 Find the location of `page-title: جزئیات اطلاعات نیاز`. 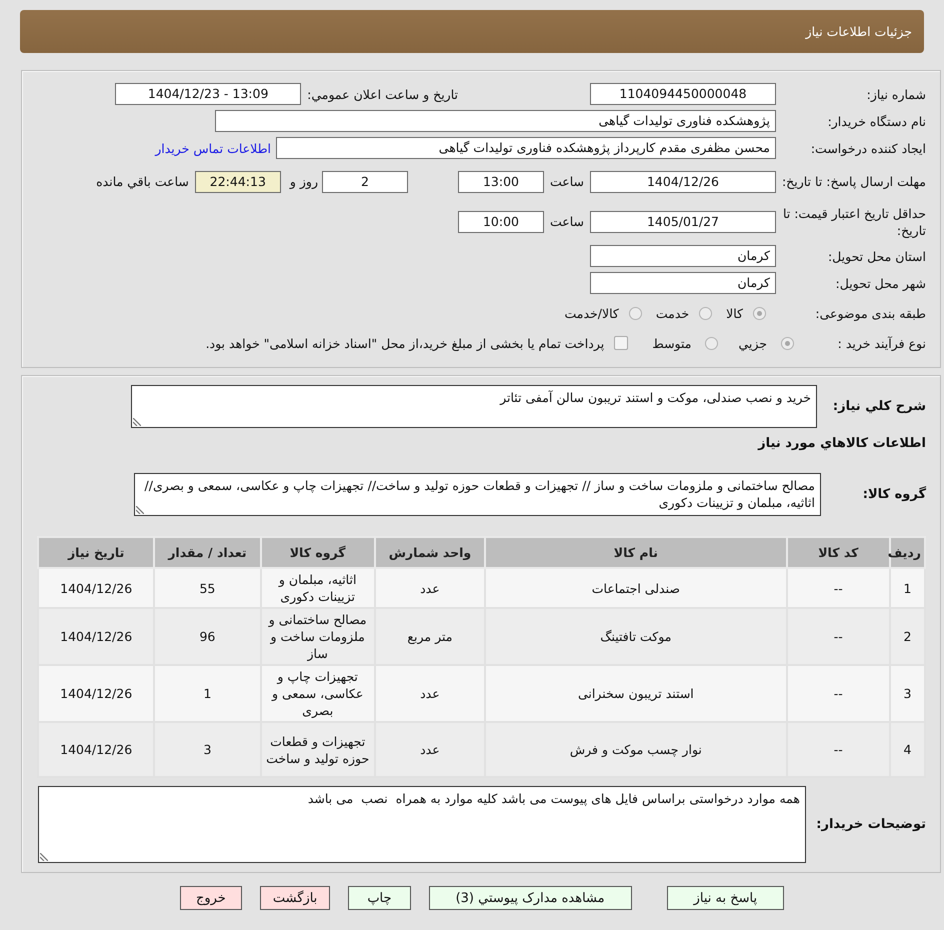

page-title: جزئیات اطلاعات نیاز is located at coordinates (859, 31).